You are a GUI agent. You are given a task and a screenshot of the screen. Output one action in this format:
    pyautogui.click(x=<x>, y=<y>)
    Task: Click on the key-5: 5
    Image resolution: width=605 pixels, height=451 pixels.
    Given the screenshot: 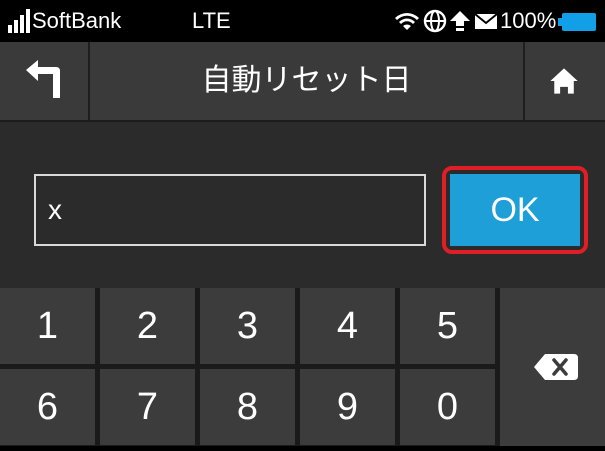 What is the action you would take?
    pyautogui.click(x=447, y=326)
    